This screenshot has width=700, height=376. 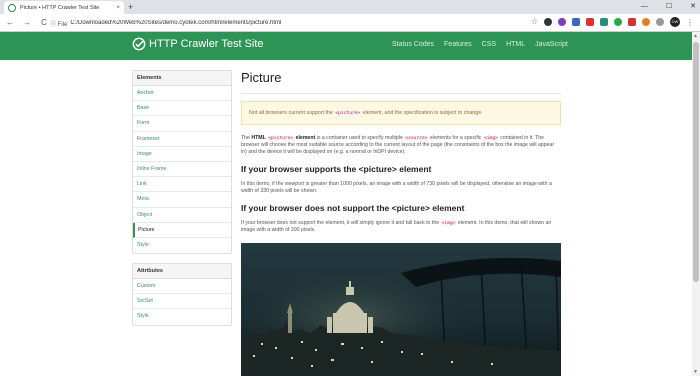 I want to click on forward-icon: →, so click(x=27, y=22).